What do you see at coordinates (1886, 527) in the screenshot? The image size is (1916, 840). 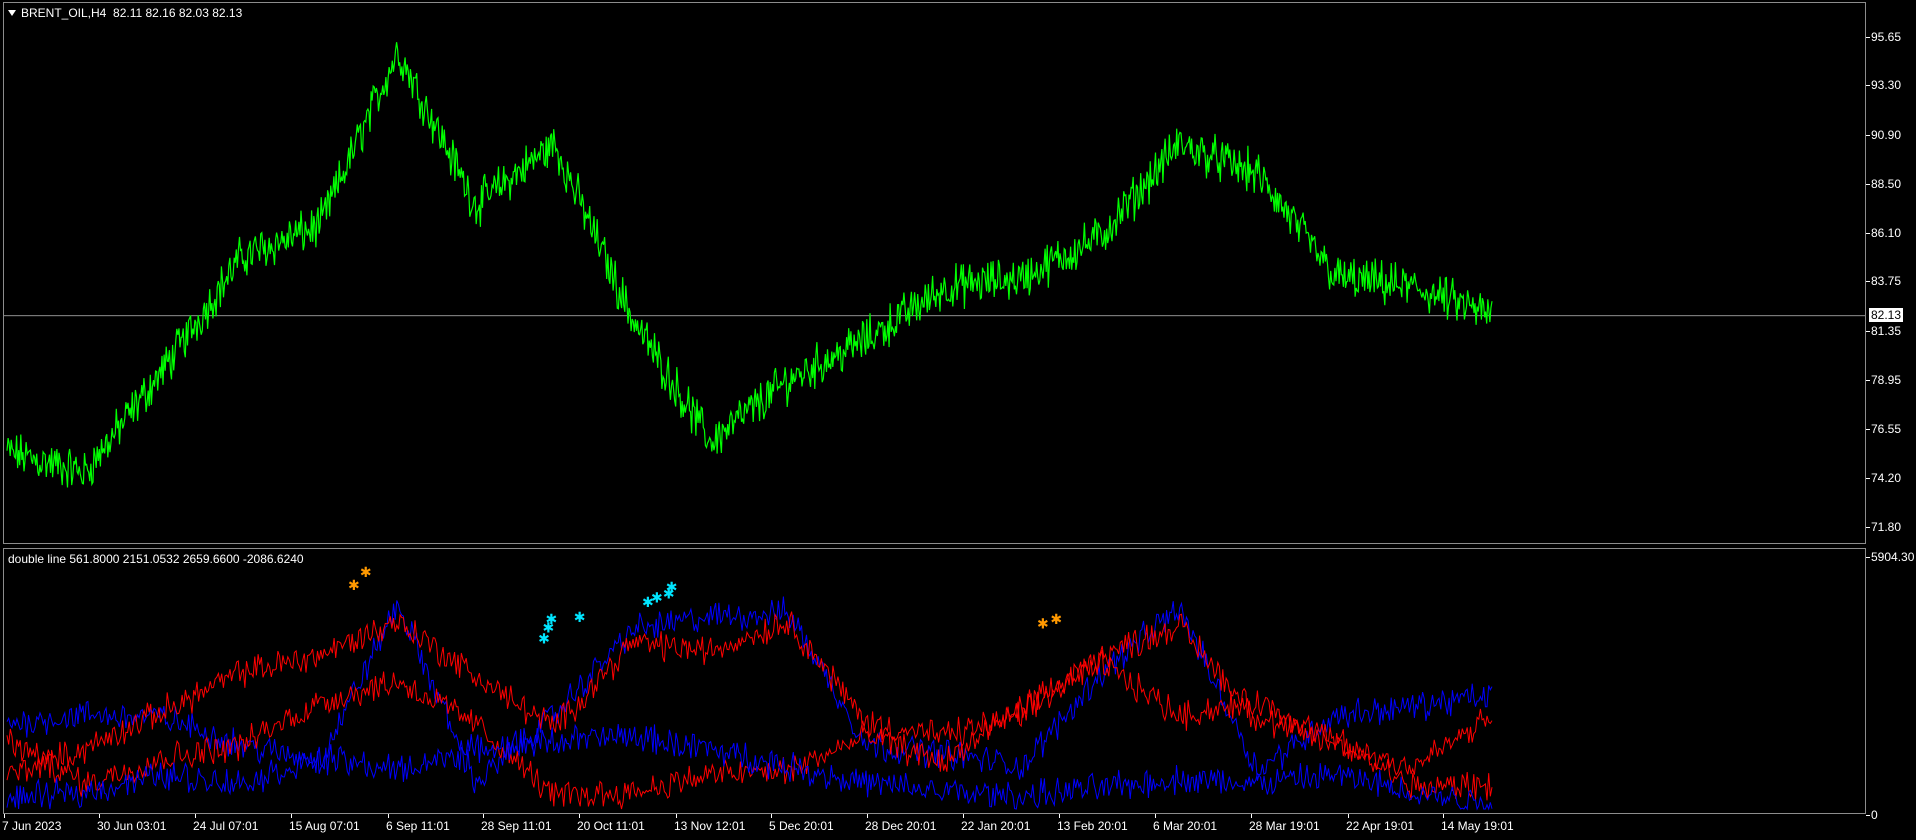 I see `price-axis-tick-label: 71.80` at bounding box center [1886, 527].